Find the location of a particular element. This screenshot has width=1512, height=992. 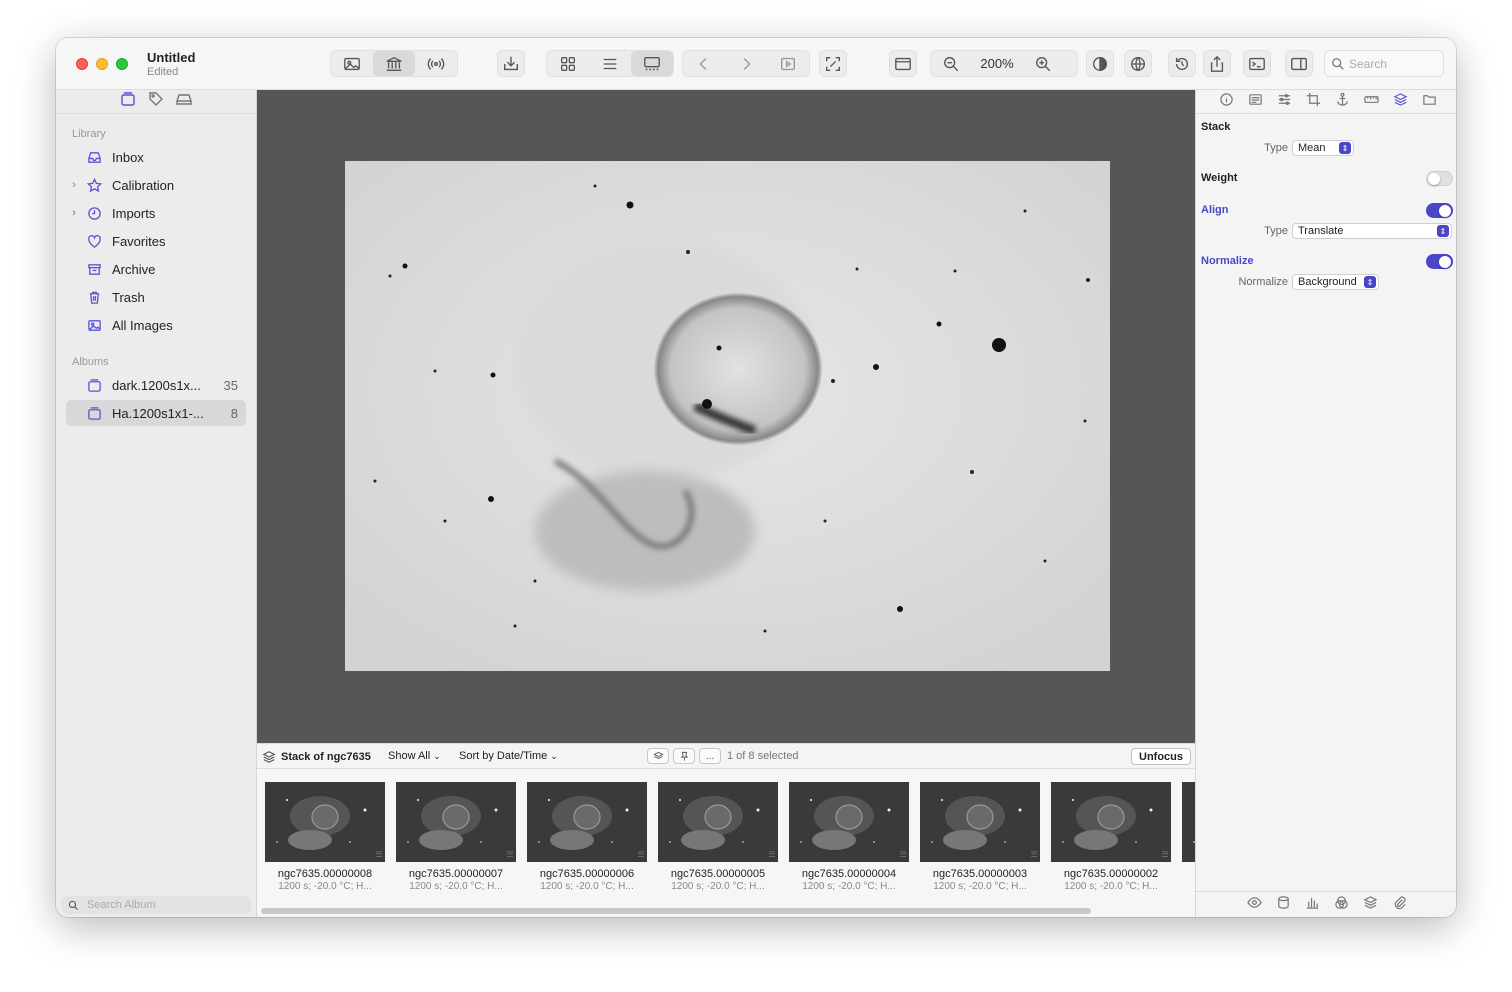

sidebar-item-imports: › Imports is located at coordinates (156, 213).